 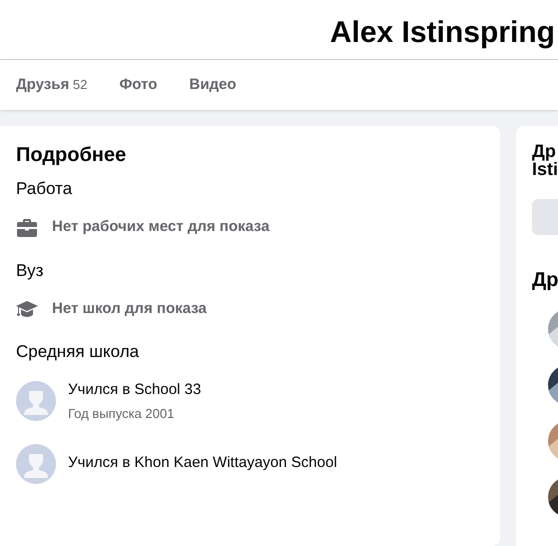 What do you see at coordinates (129, 308) in the screenshot?
I see `empty-message: Нет школ для показа` at bounding box center [129, 308].